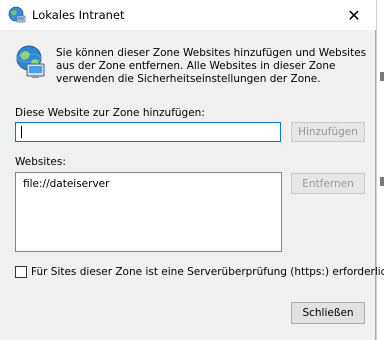 Image resolution: width=384 pixels, height=340 pixels. What do you see at coordinates (21, 272) in the screenshot?
I see `https-checkbox` at bounding box center [21, 272].